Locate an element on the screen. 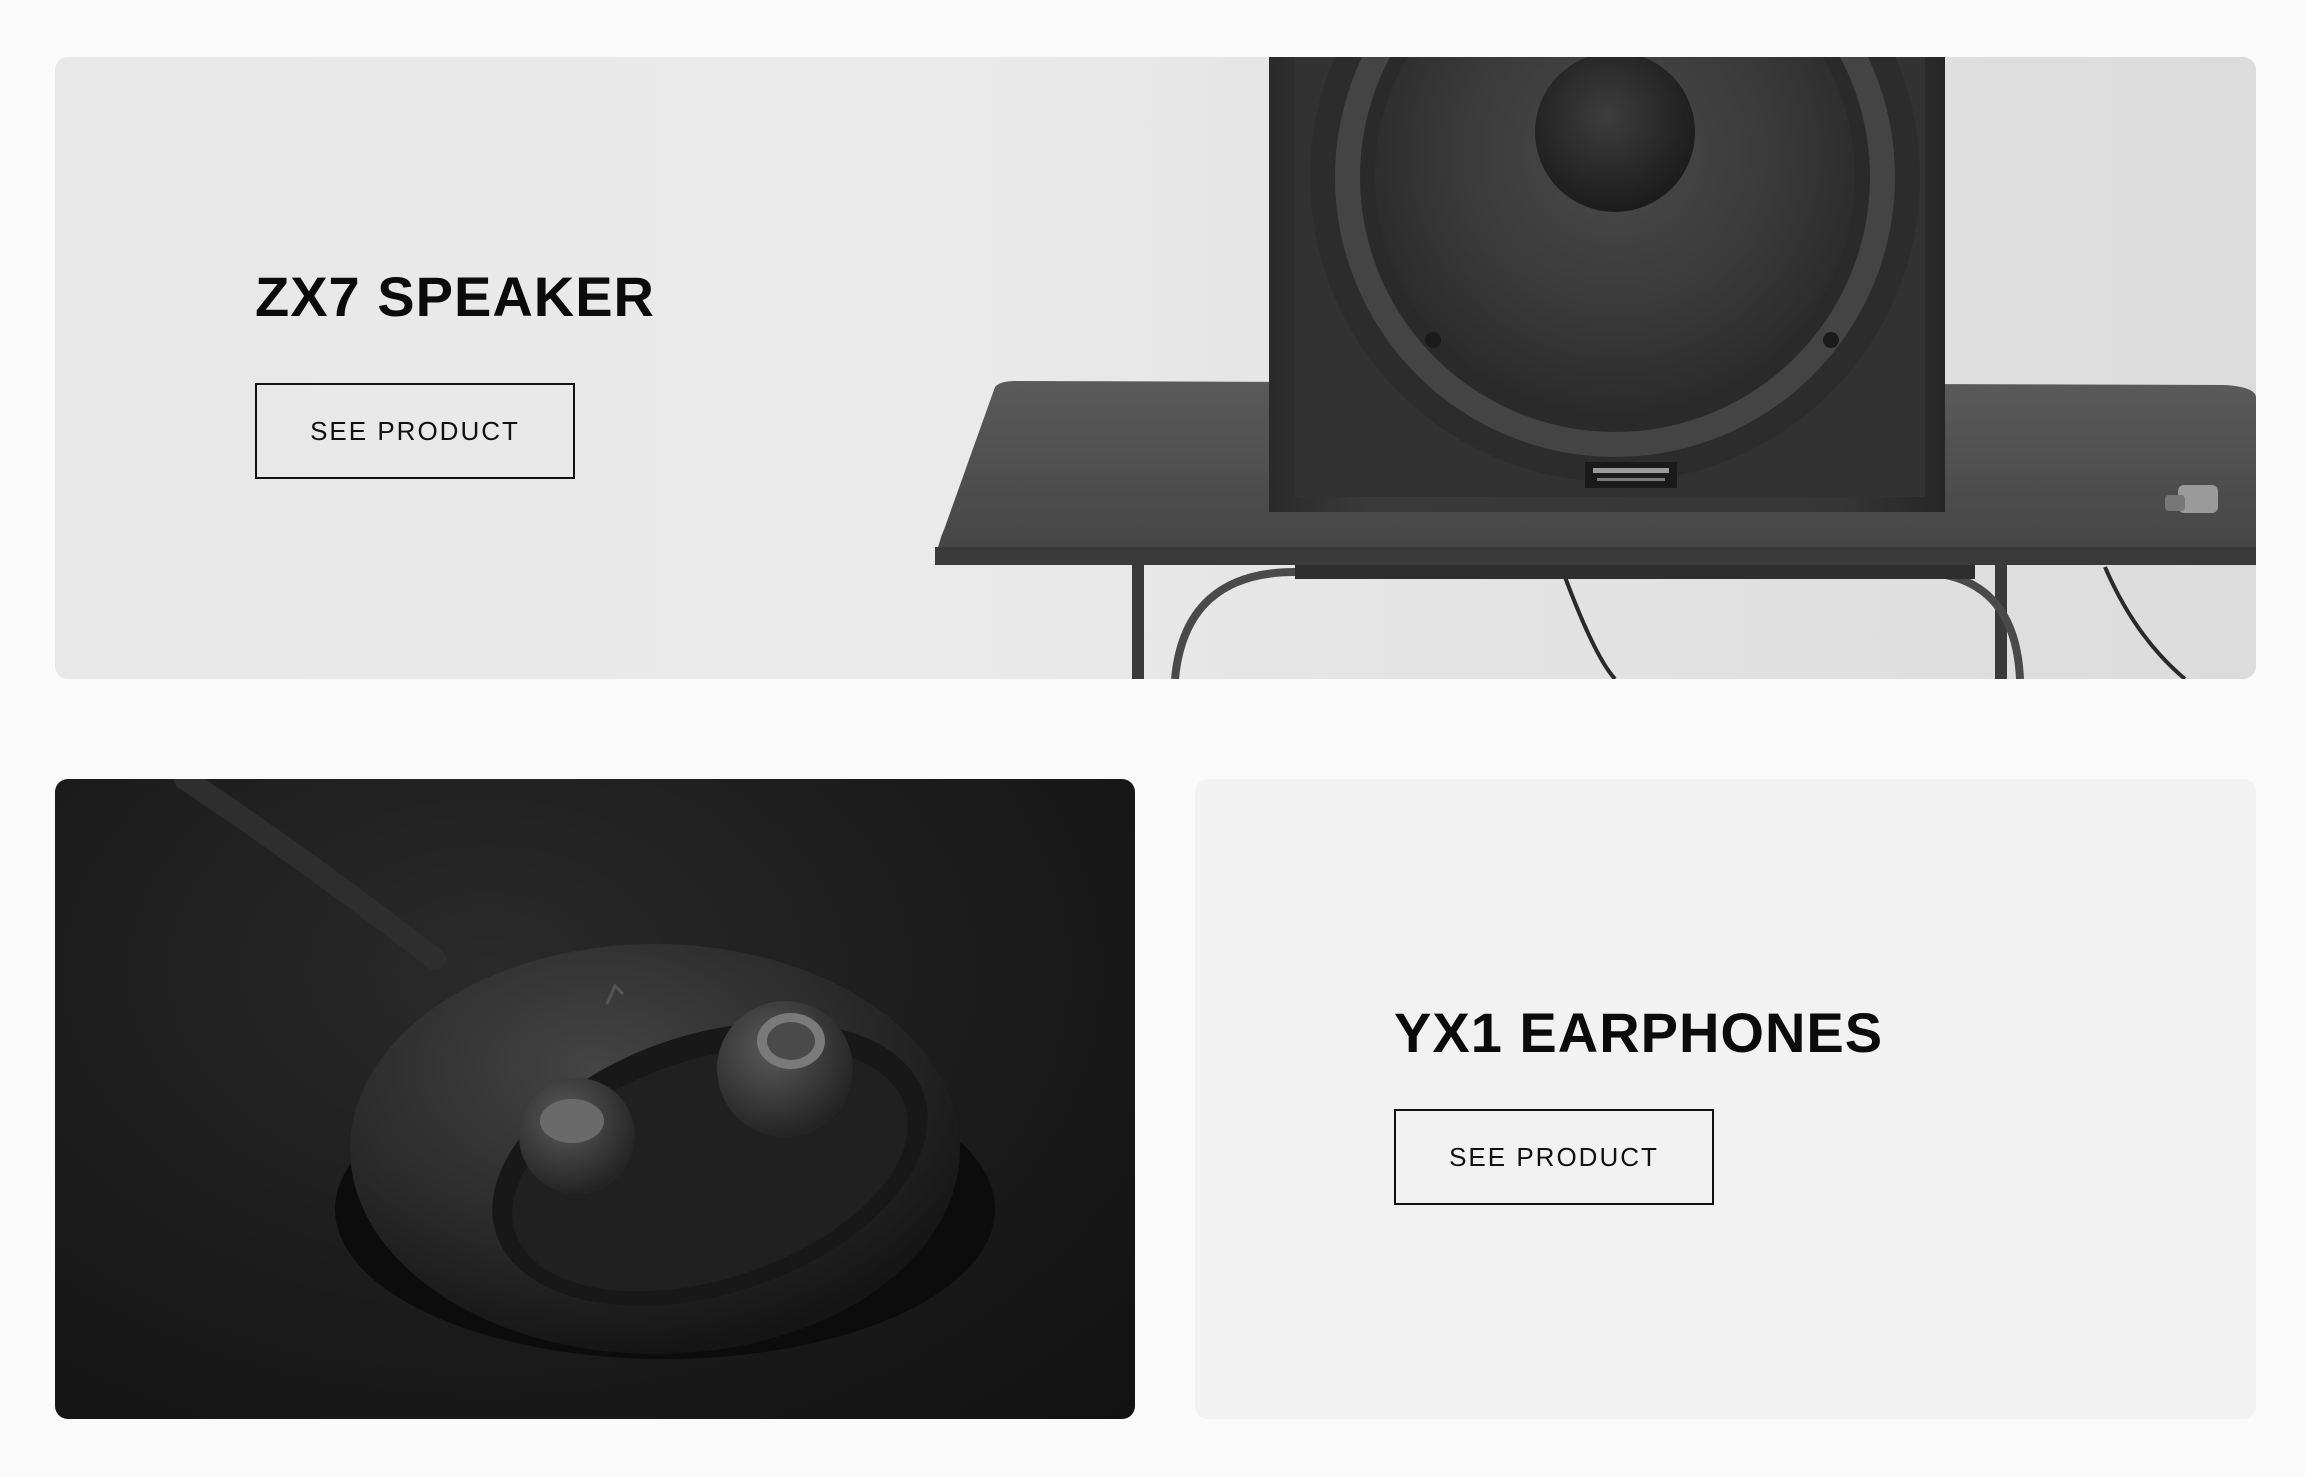 This screenshot has height=1477, width=2305. see-product-button-speaker: SEE PRODUCT is located at coordinates (415, 431).